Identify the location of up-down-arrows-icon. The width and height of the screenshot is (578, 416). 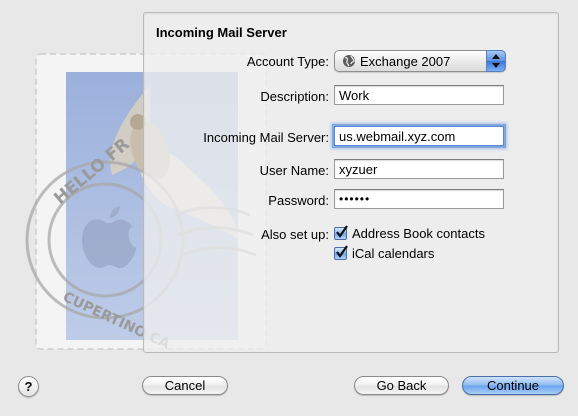
(496, 61).